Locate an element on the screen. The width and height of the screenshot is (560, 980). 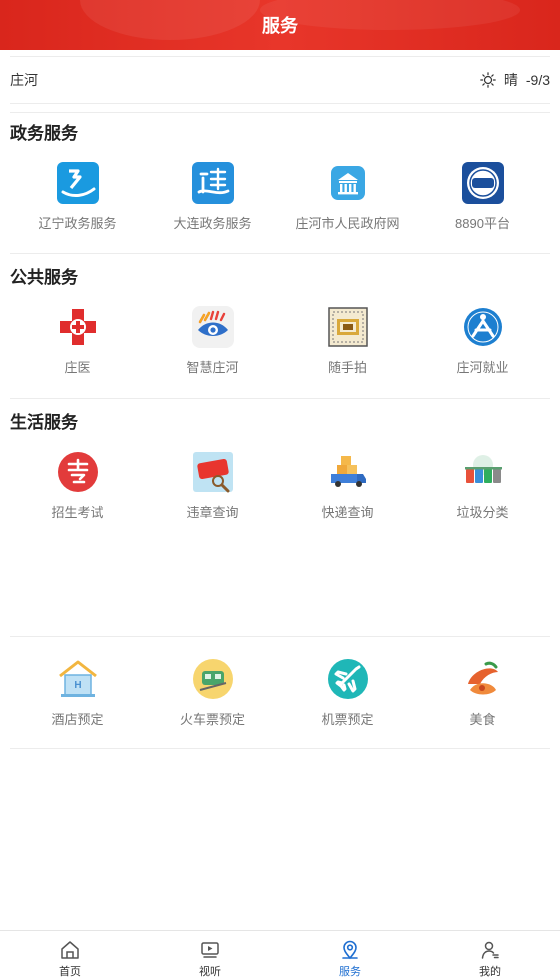
service-label: 大连政务服务 is located at coordinates (212, 223).